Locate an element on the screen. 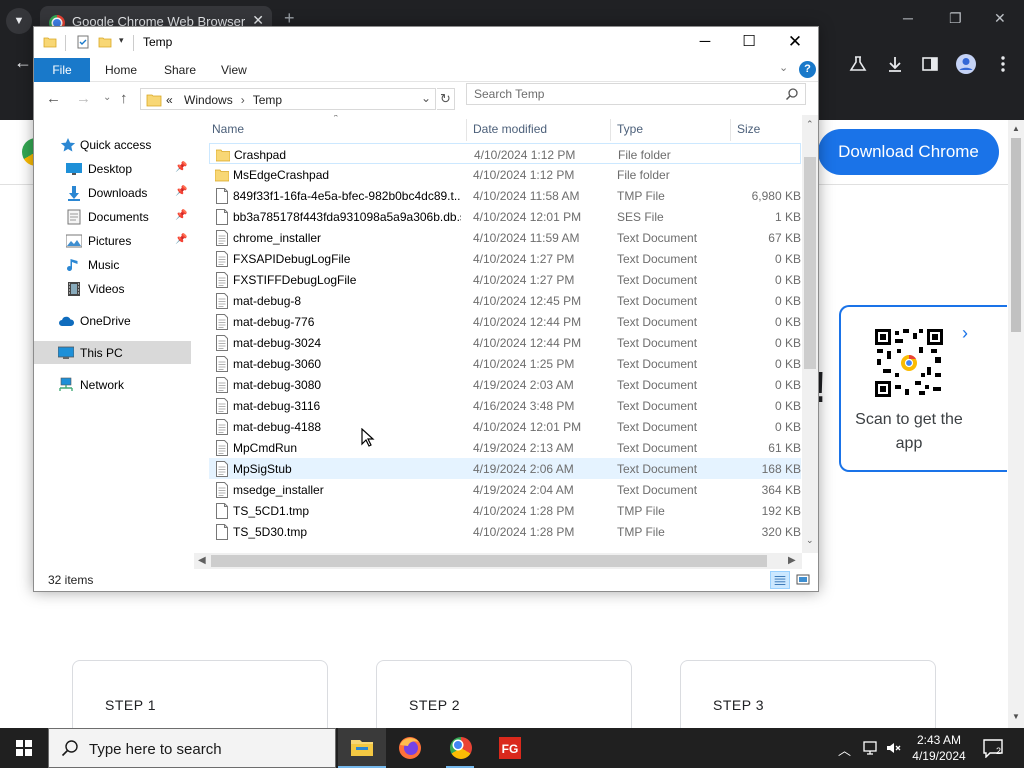 The height and width of the screenshot is (768, 1024). search-box is located at coordinates (636, 94).